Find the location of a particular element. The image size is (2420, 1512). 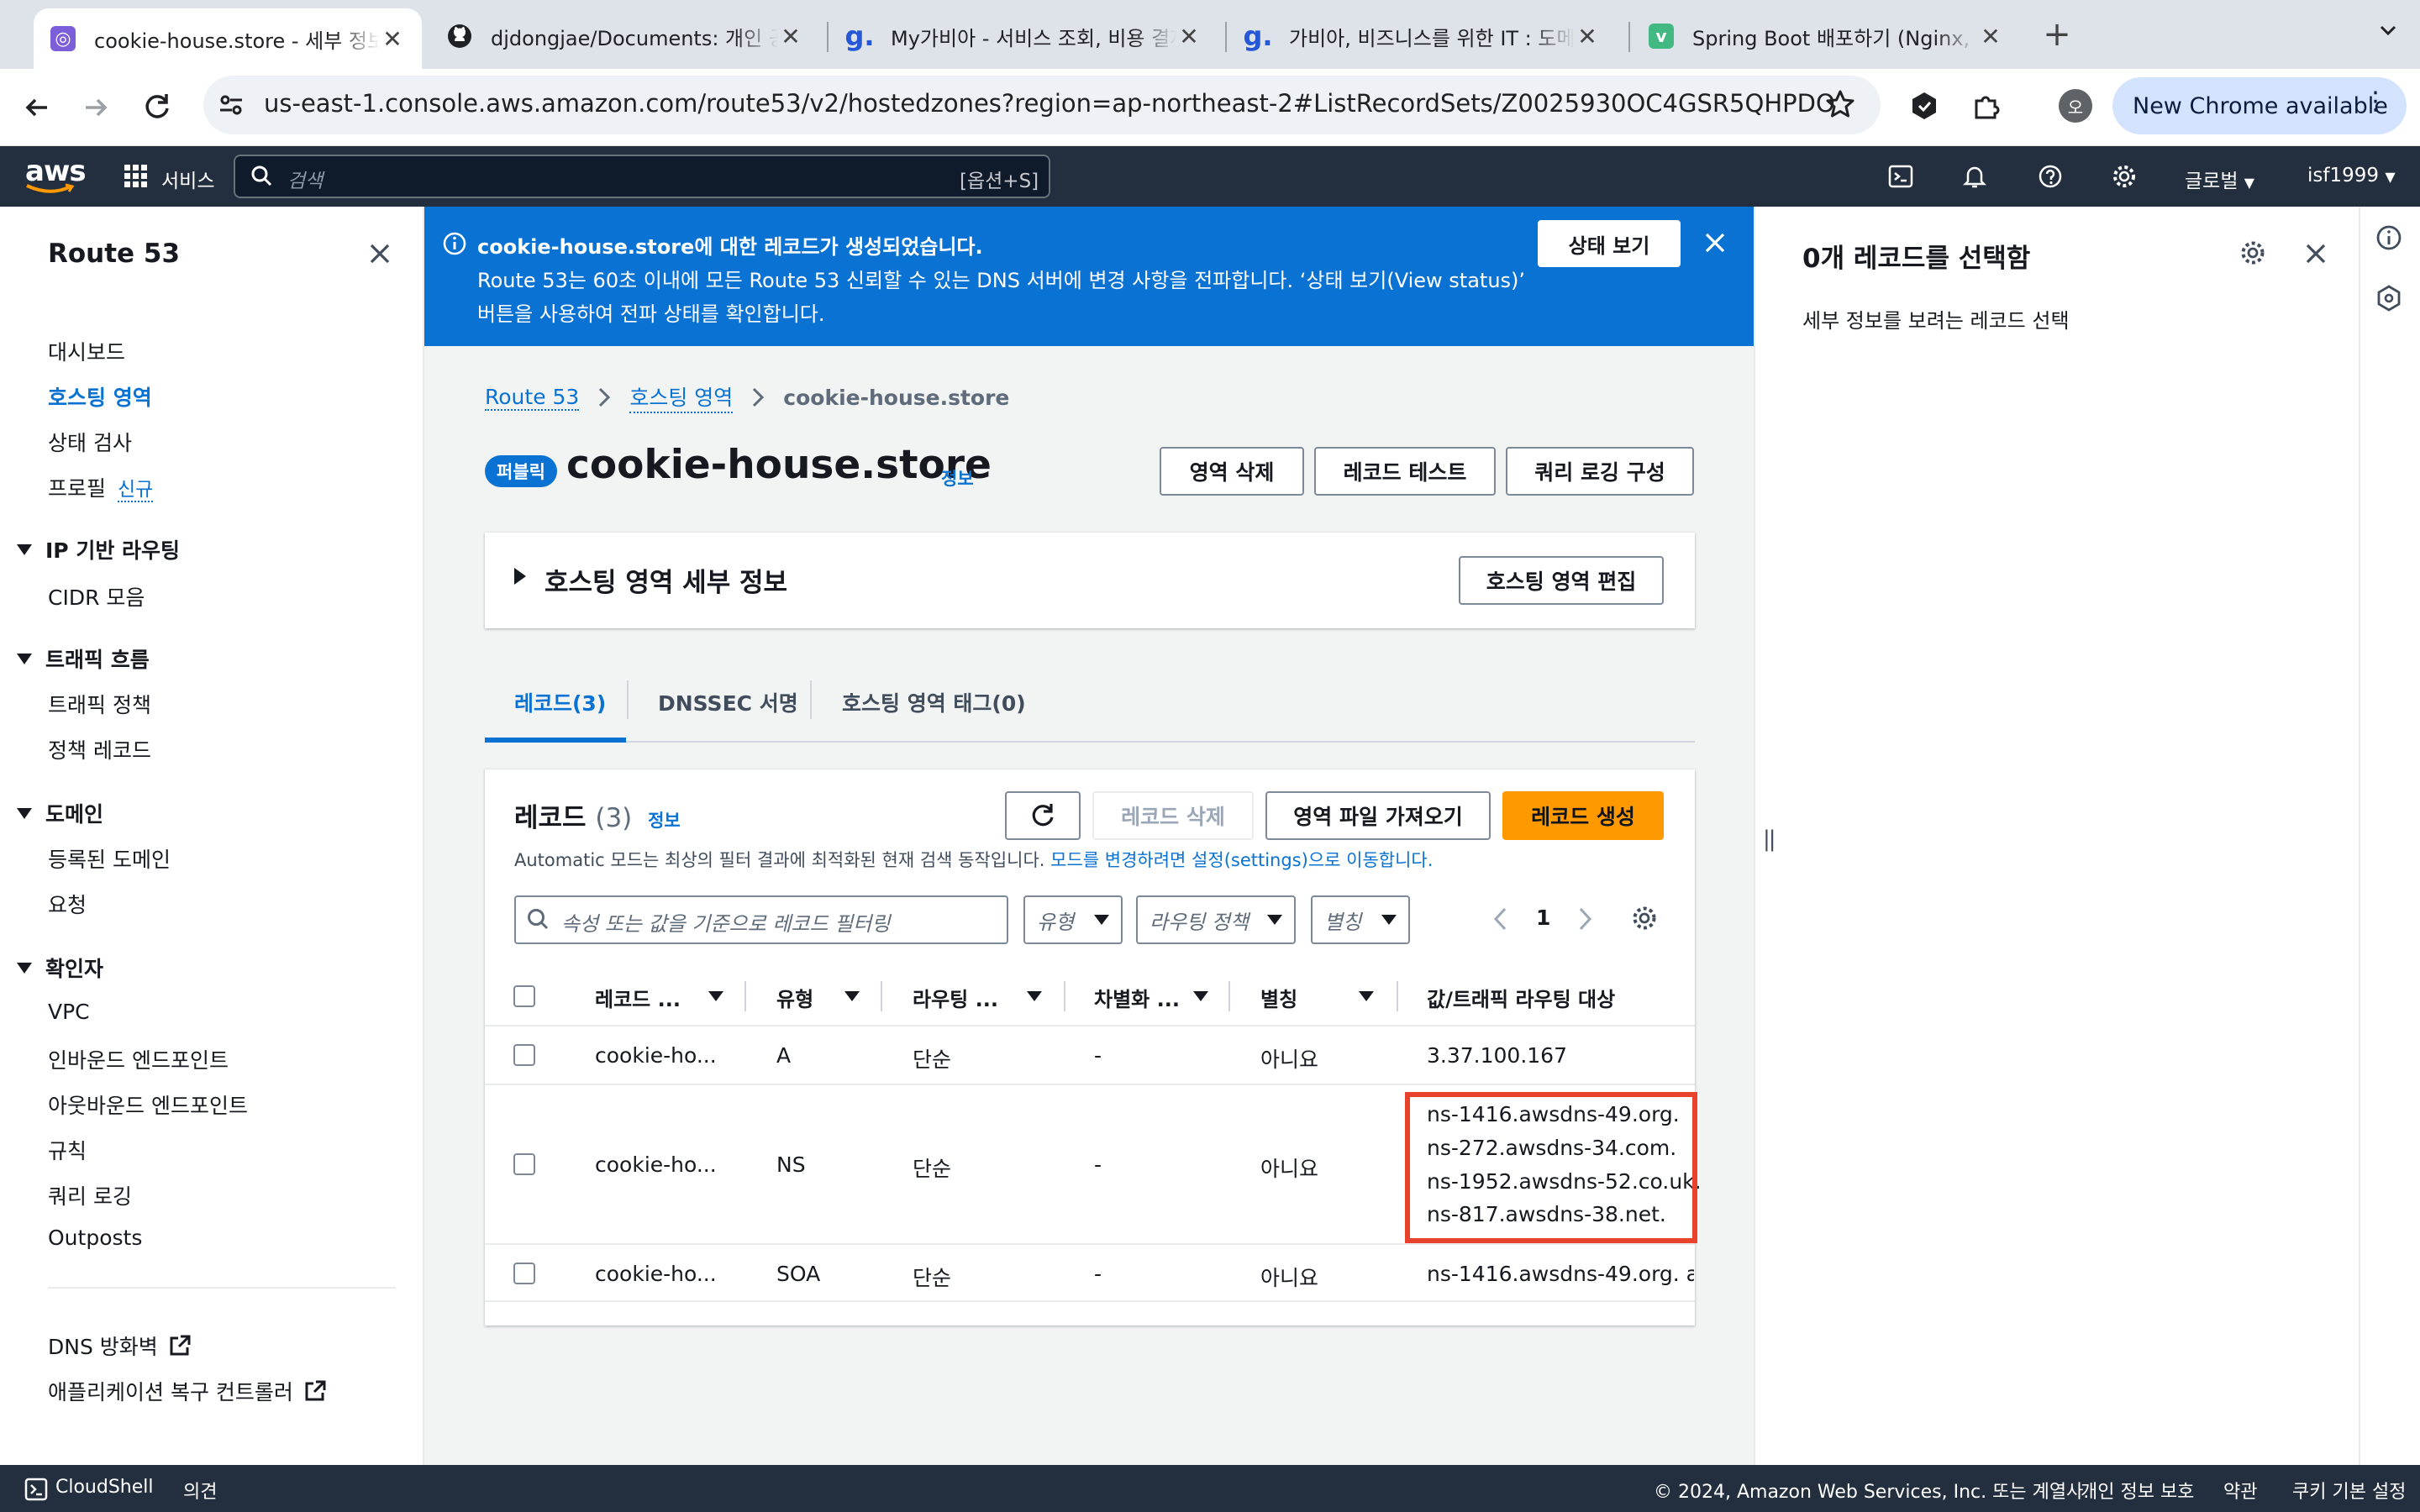

tab-search-chevron-icon is located at coordinates (2388, 30).